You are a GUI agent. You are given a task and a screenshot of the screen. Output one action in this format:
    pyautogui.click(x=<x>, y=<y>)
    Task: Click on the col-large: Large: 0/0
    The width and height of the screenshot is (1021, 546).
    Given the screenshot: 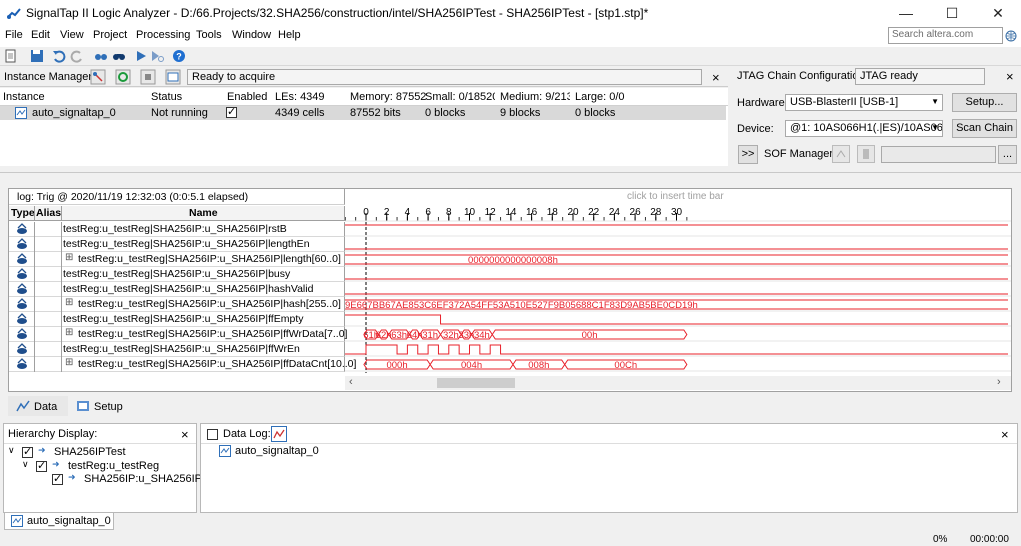 What is the action you would take?
    pyautogui.click(x=600, y=97)
    